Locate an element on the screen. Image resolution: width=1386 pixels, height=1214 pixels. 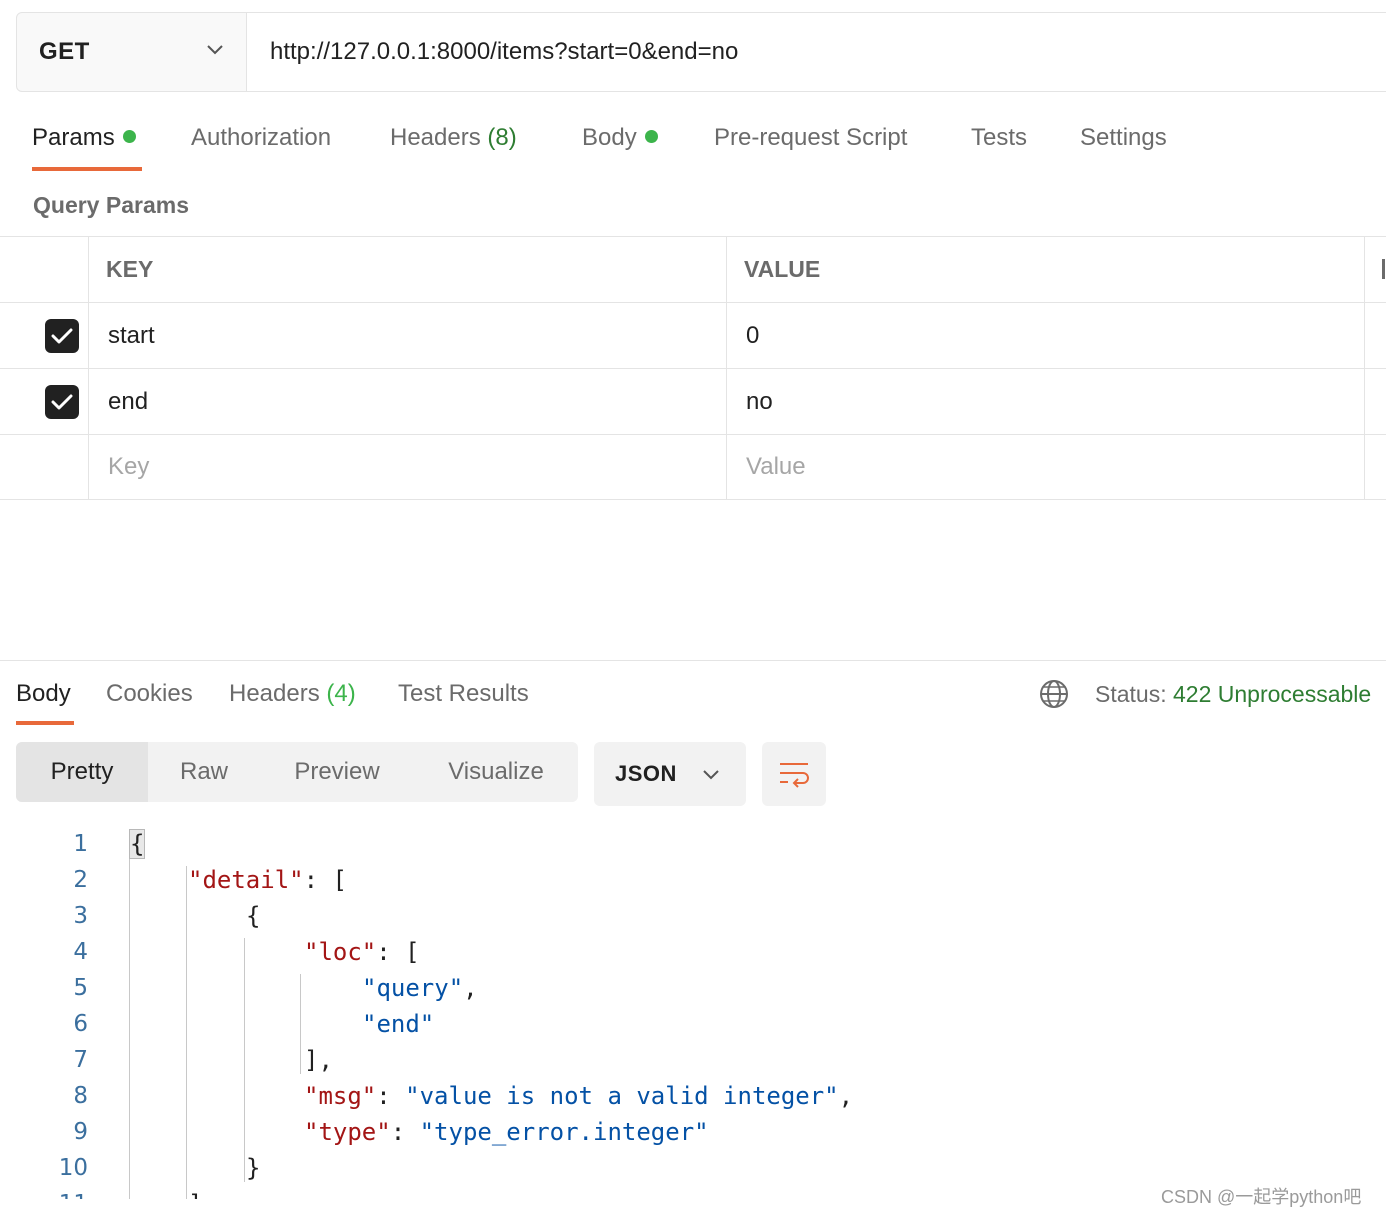
code-text: } is located at coordinates (253, 1168).